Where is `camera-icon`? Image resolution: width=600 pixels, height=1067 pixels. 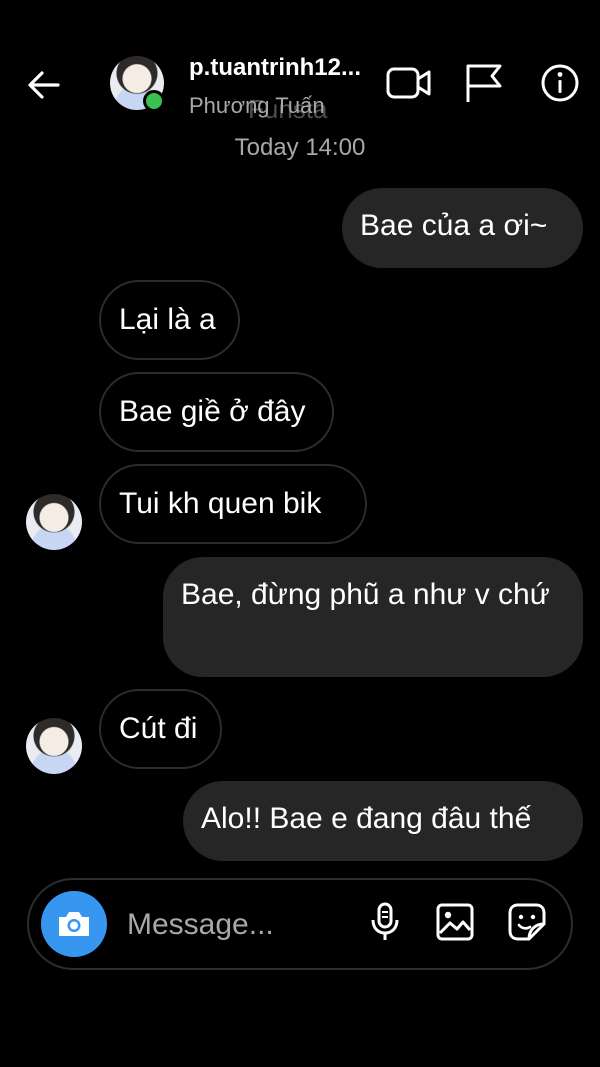
camera-icon is located at coordinates (74, 924).